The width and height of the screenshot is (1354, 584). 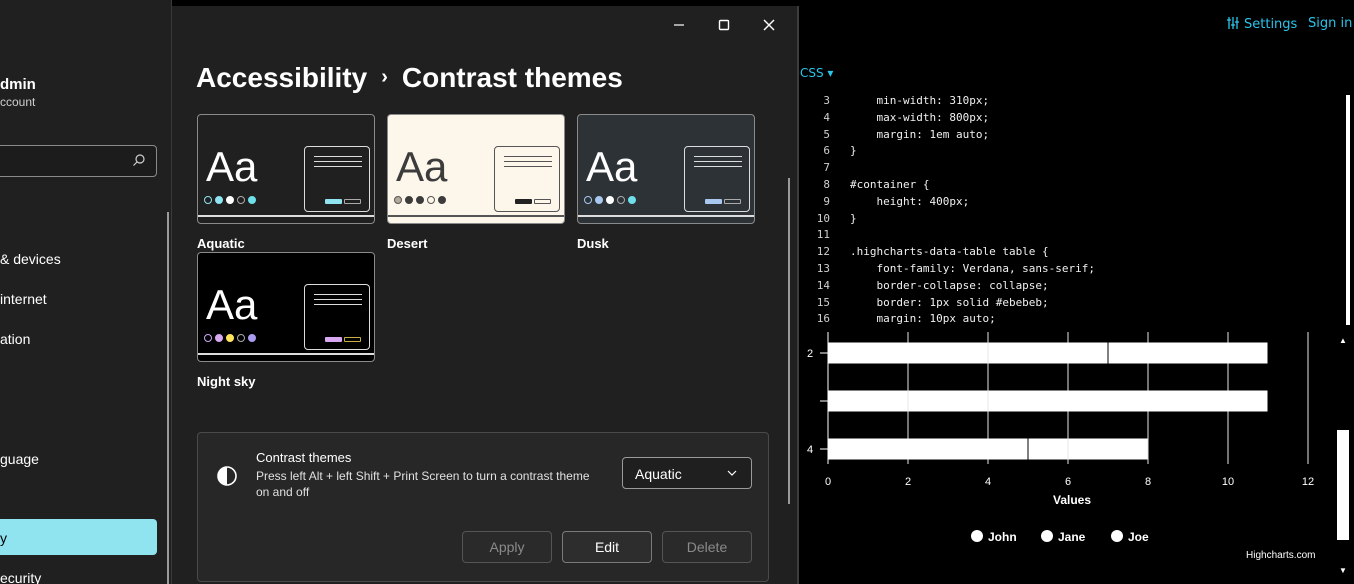 I want to click on code-line: 5 margin: 1em auto;, so click(x=1068, y=135).